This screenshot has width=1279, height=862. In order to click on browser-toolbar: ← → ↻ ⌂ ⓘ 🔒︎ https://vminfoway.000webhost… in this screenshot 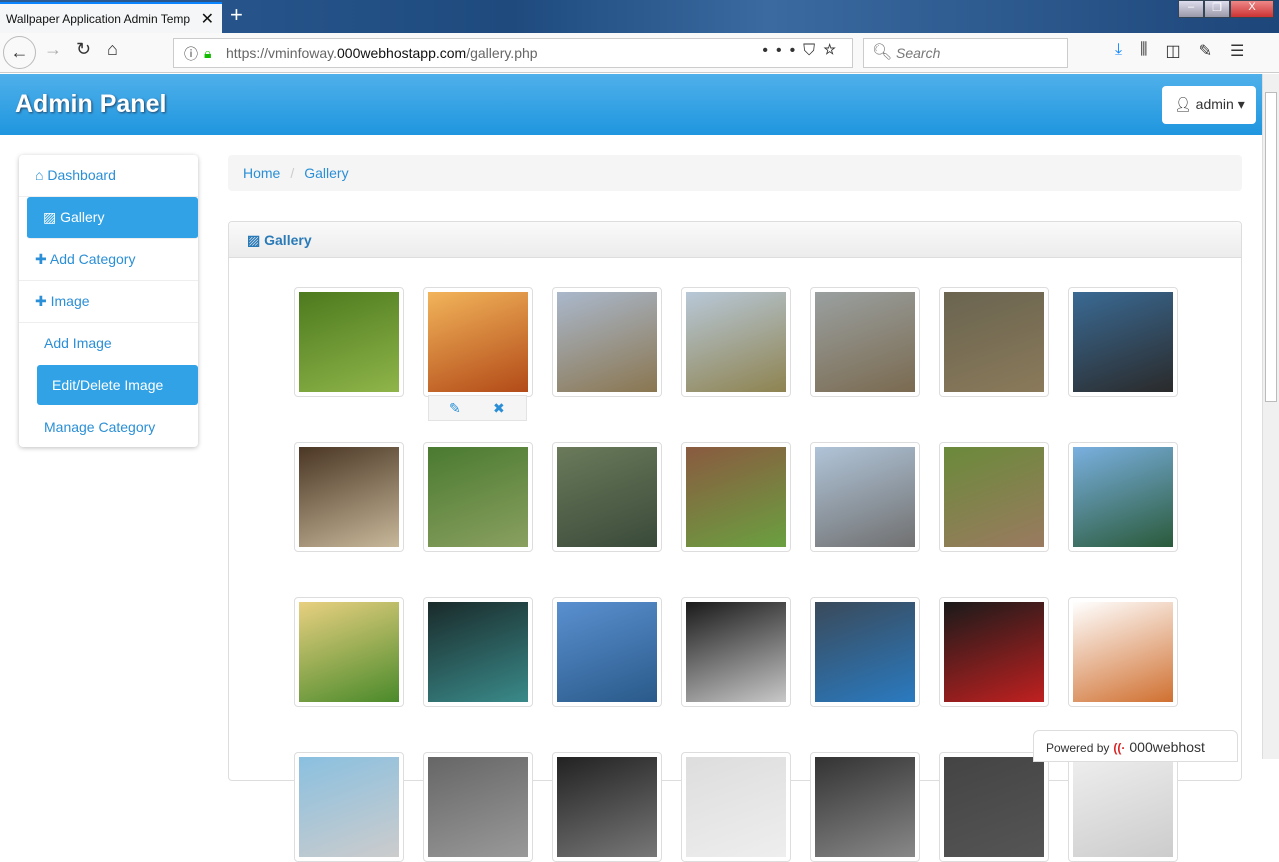, I will do `click(639, 53)`.